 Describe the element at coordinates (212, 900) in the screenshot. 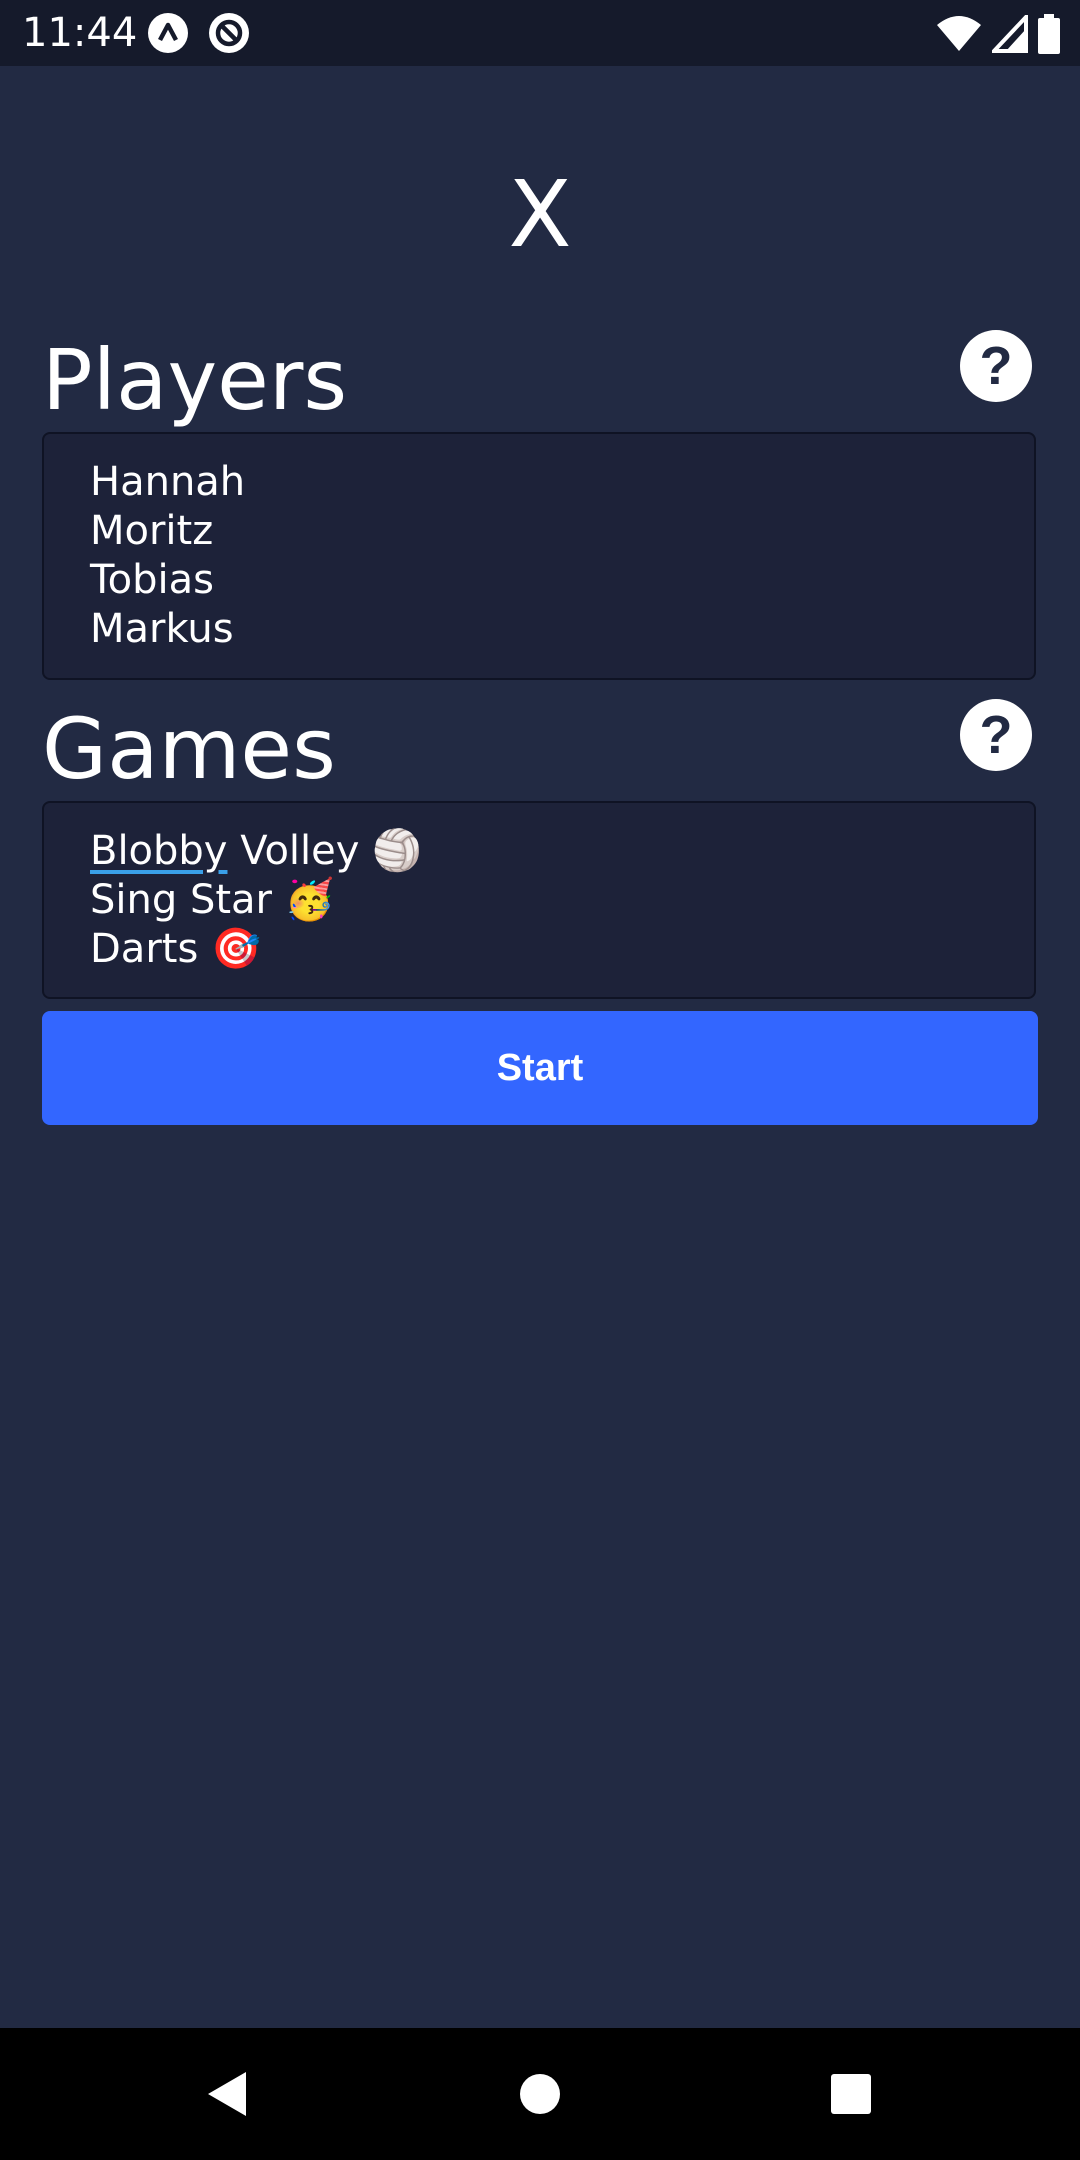

I see `game-line: Sing Star 🥳` at that location.